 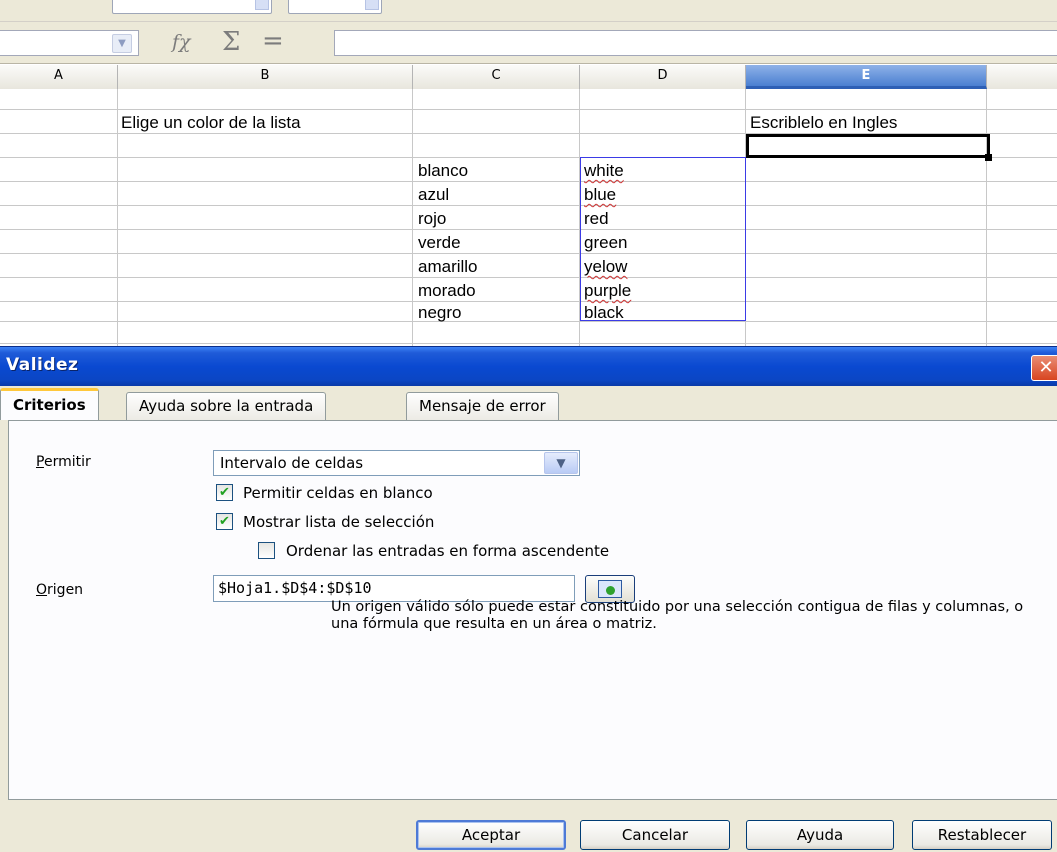 I want to click on allow-label: Permitir, so click(x=63, y=462).